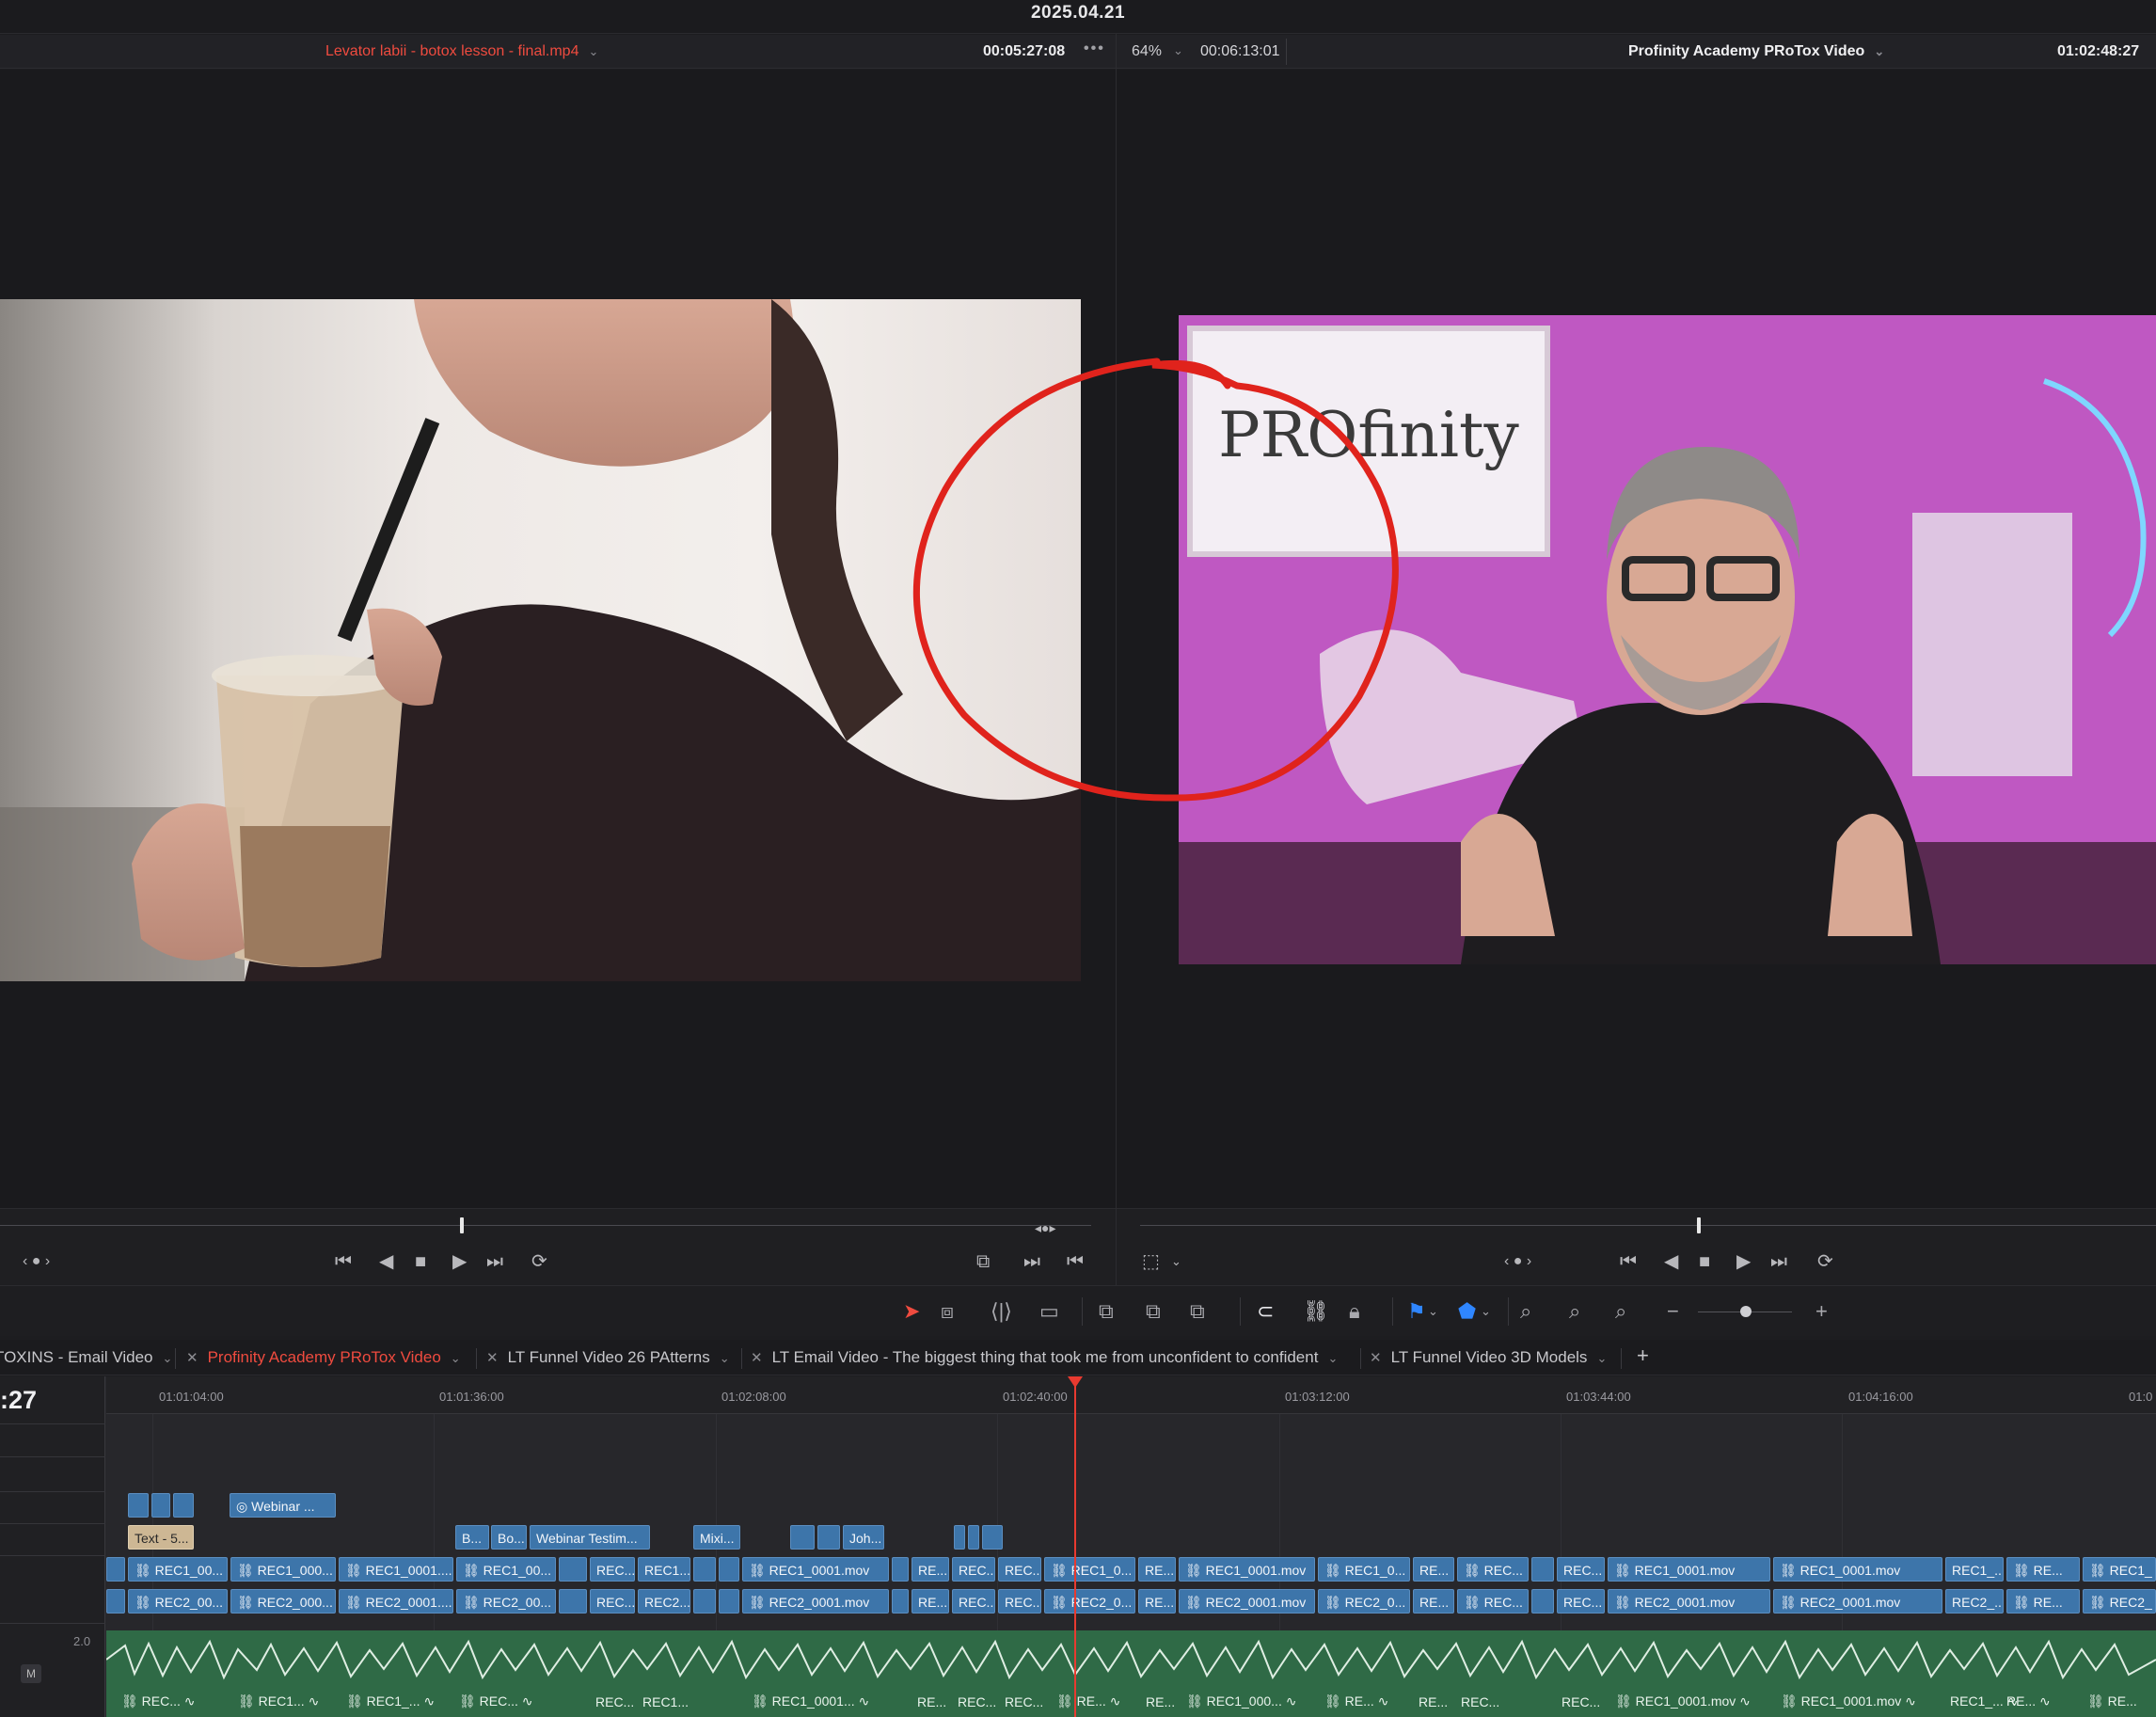  Describe the element at coordinates (1354, 1312) in the screenshot. I see `position-lock-icon: 🔒︎` at that location.